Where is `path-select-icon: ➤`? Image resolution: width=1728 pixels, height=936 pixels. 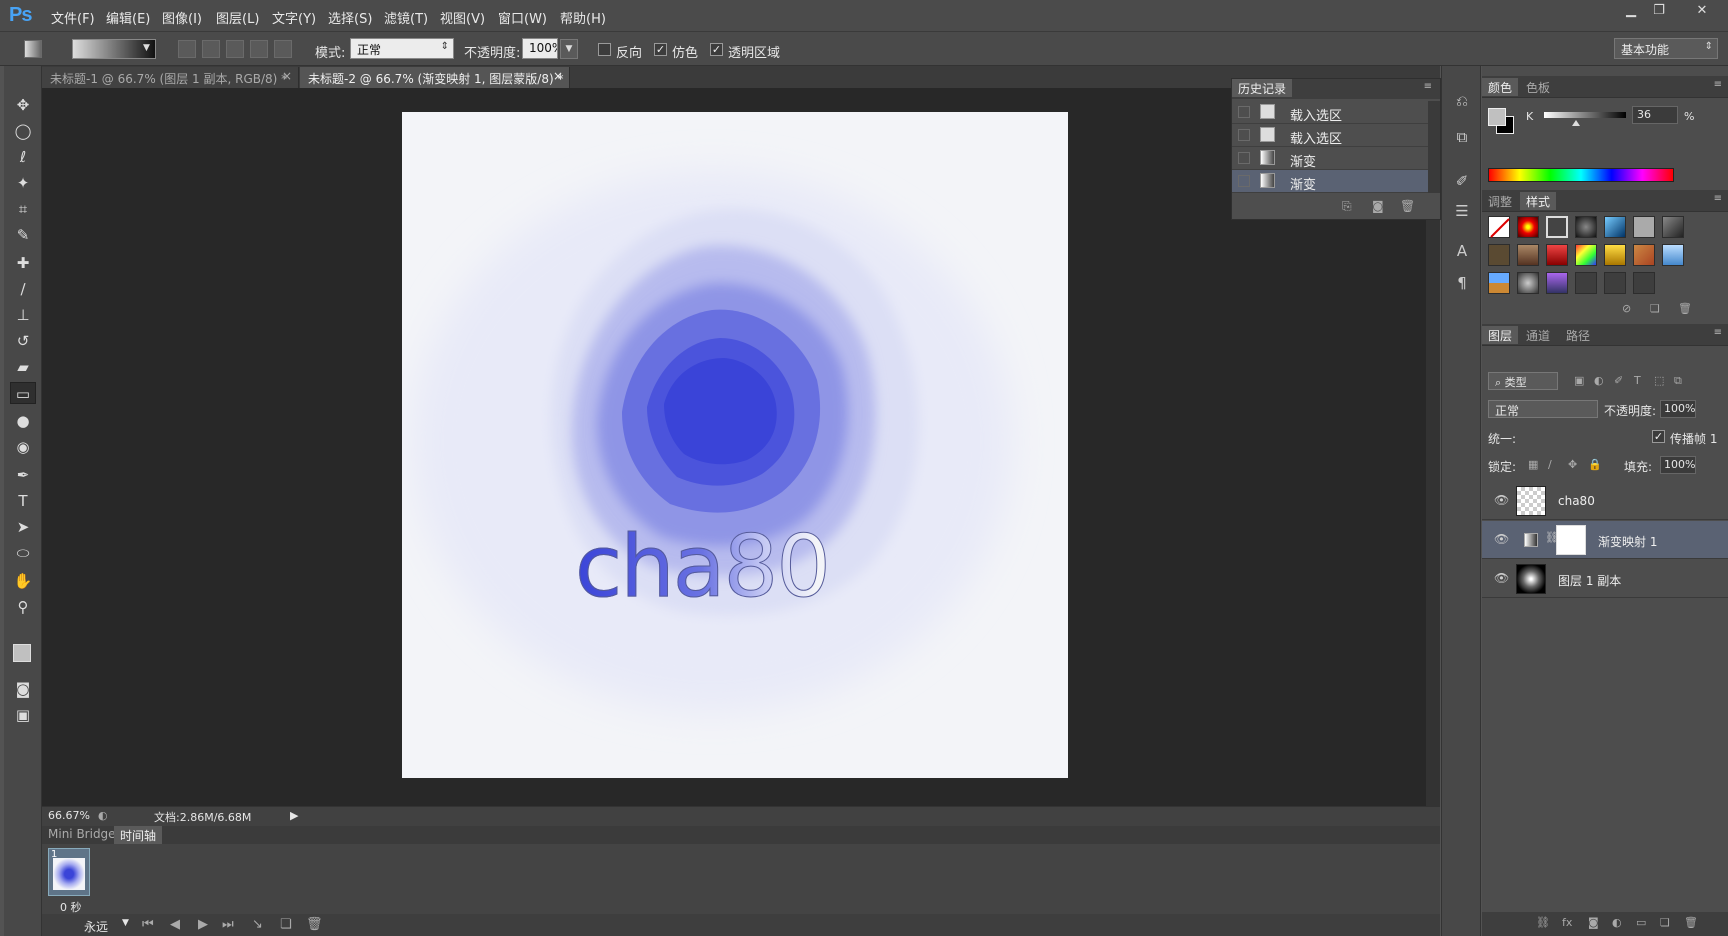 path-select-icon: ➤ is located at coordinates (23, 527).